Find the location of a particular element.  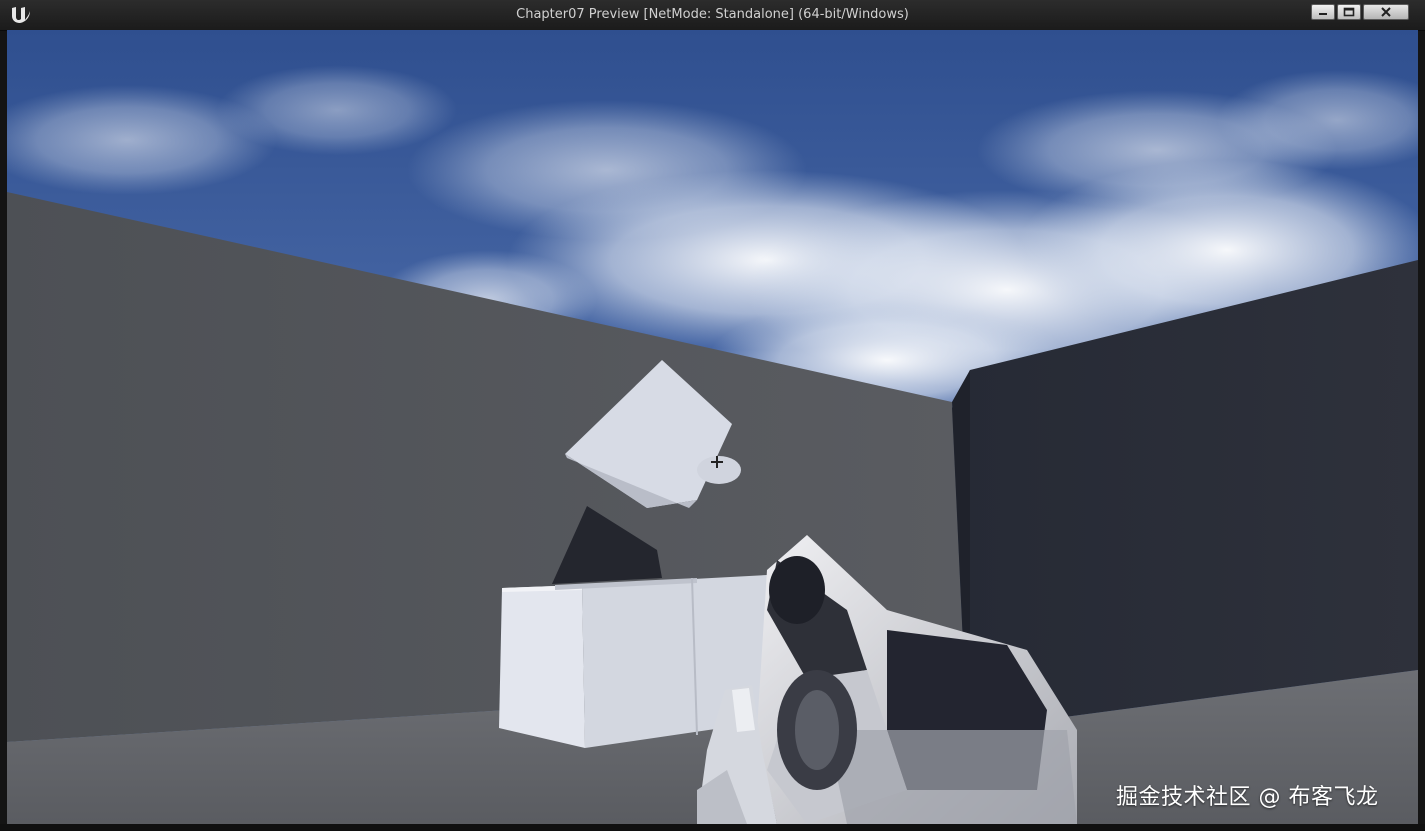

minimize-icon is located at coordinates (1323, 12).